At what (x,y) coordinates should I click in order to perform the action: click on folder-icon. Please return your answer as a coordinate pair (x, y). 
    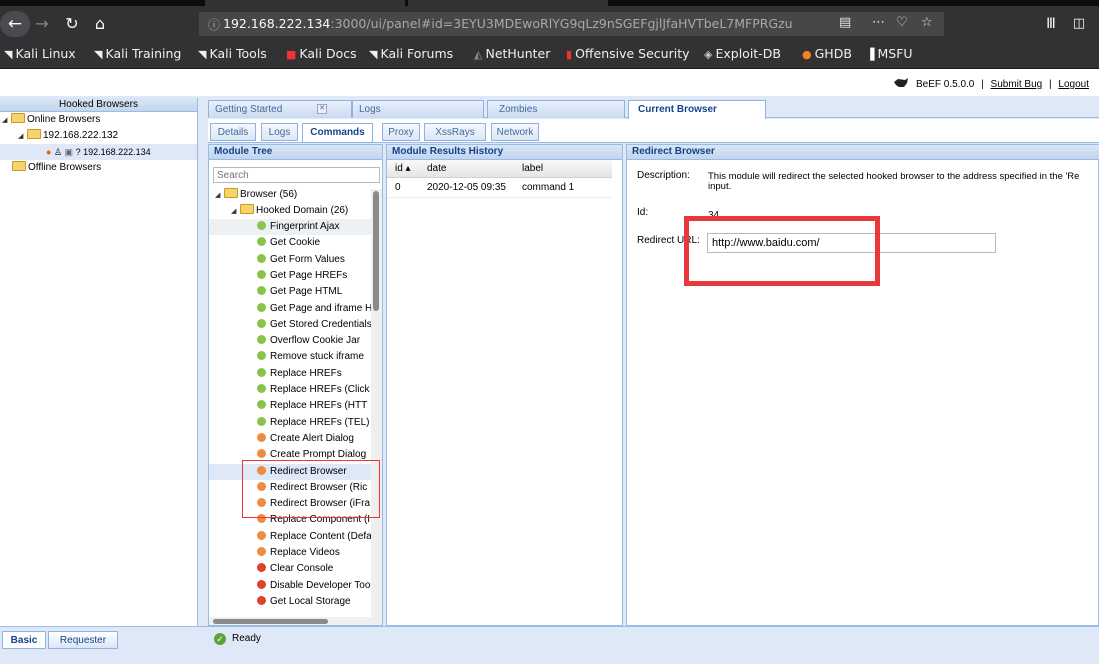
    Looking at the image, I should click on (34, 134).